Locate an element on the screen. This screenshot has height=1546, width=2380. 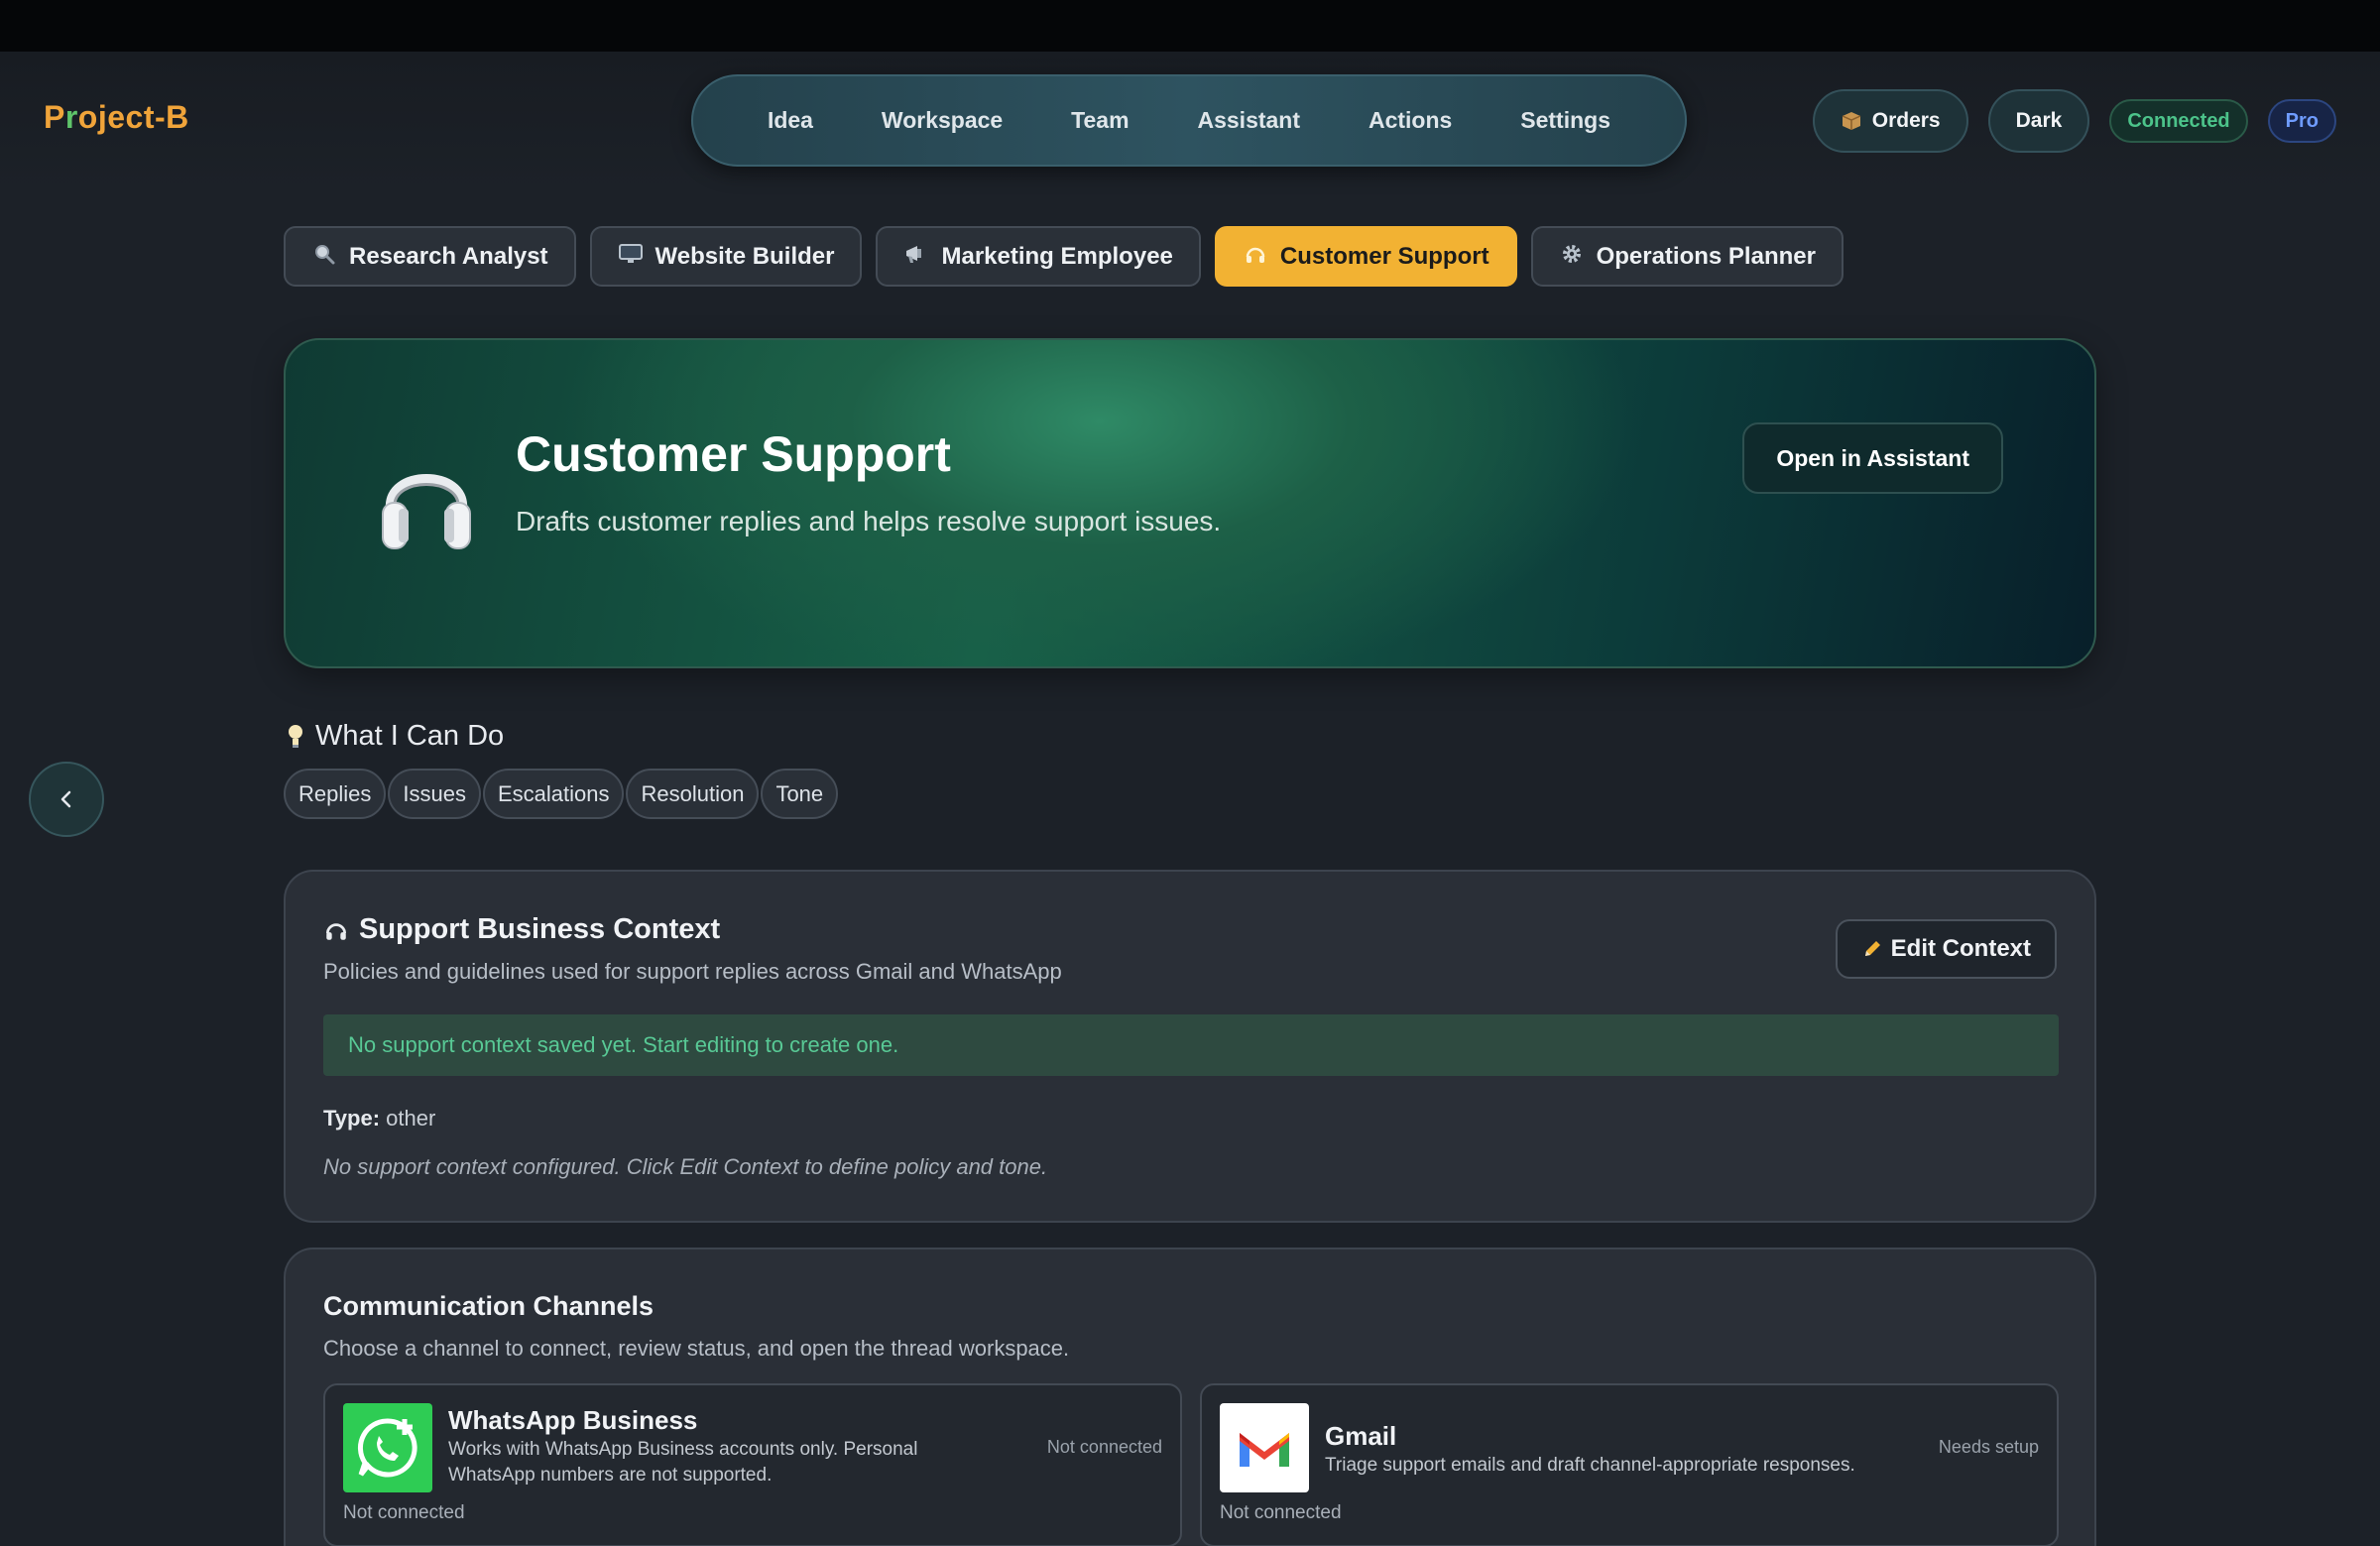
back-button is located at coordinates (66, 799).